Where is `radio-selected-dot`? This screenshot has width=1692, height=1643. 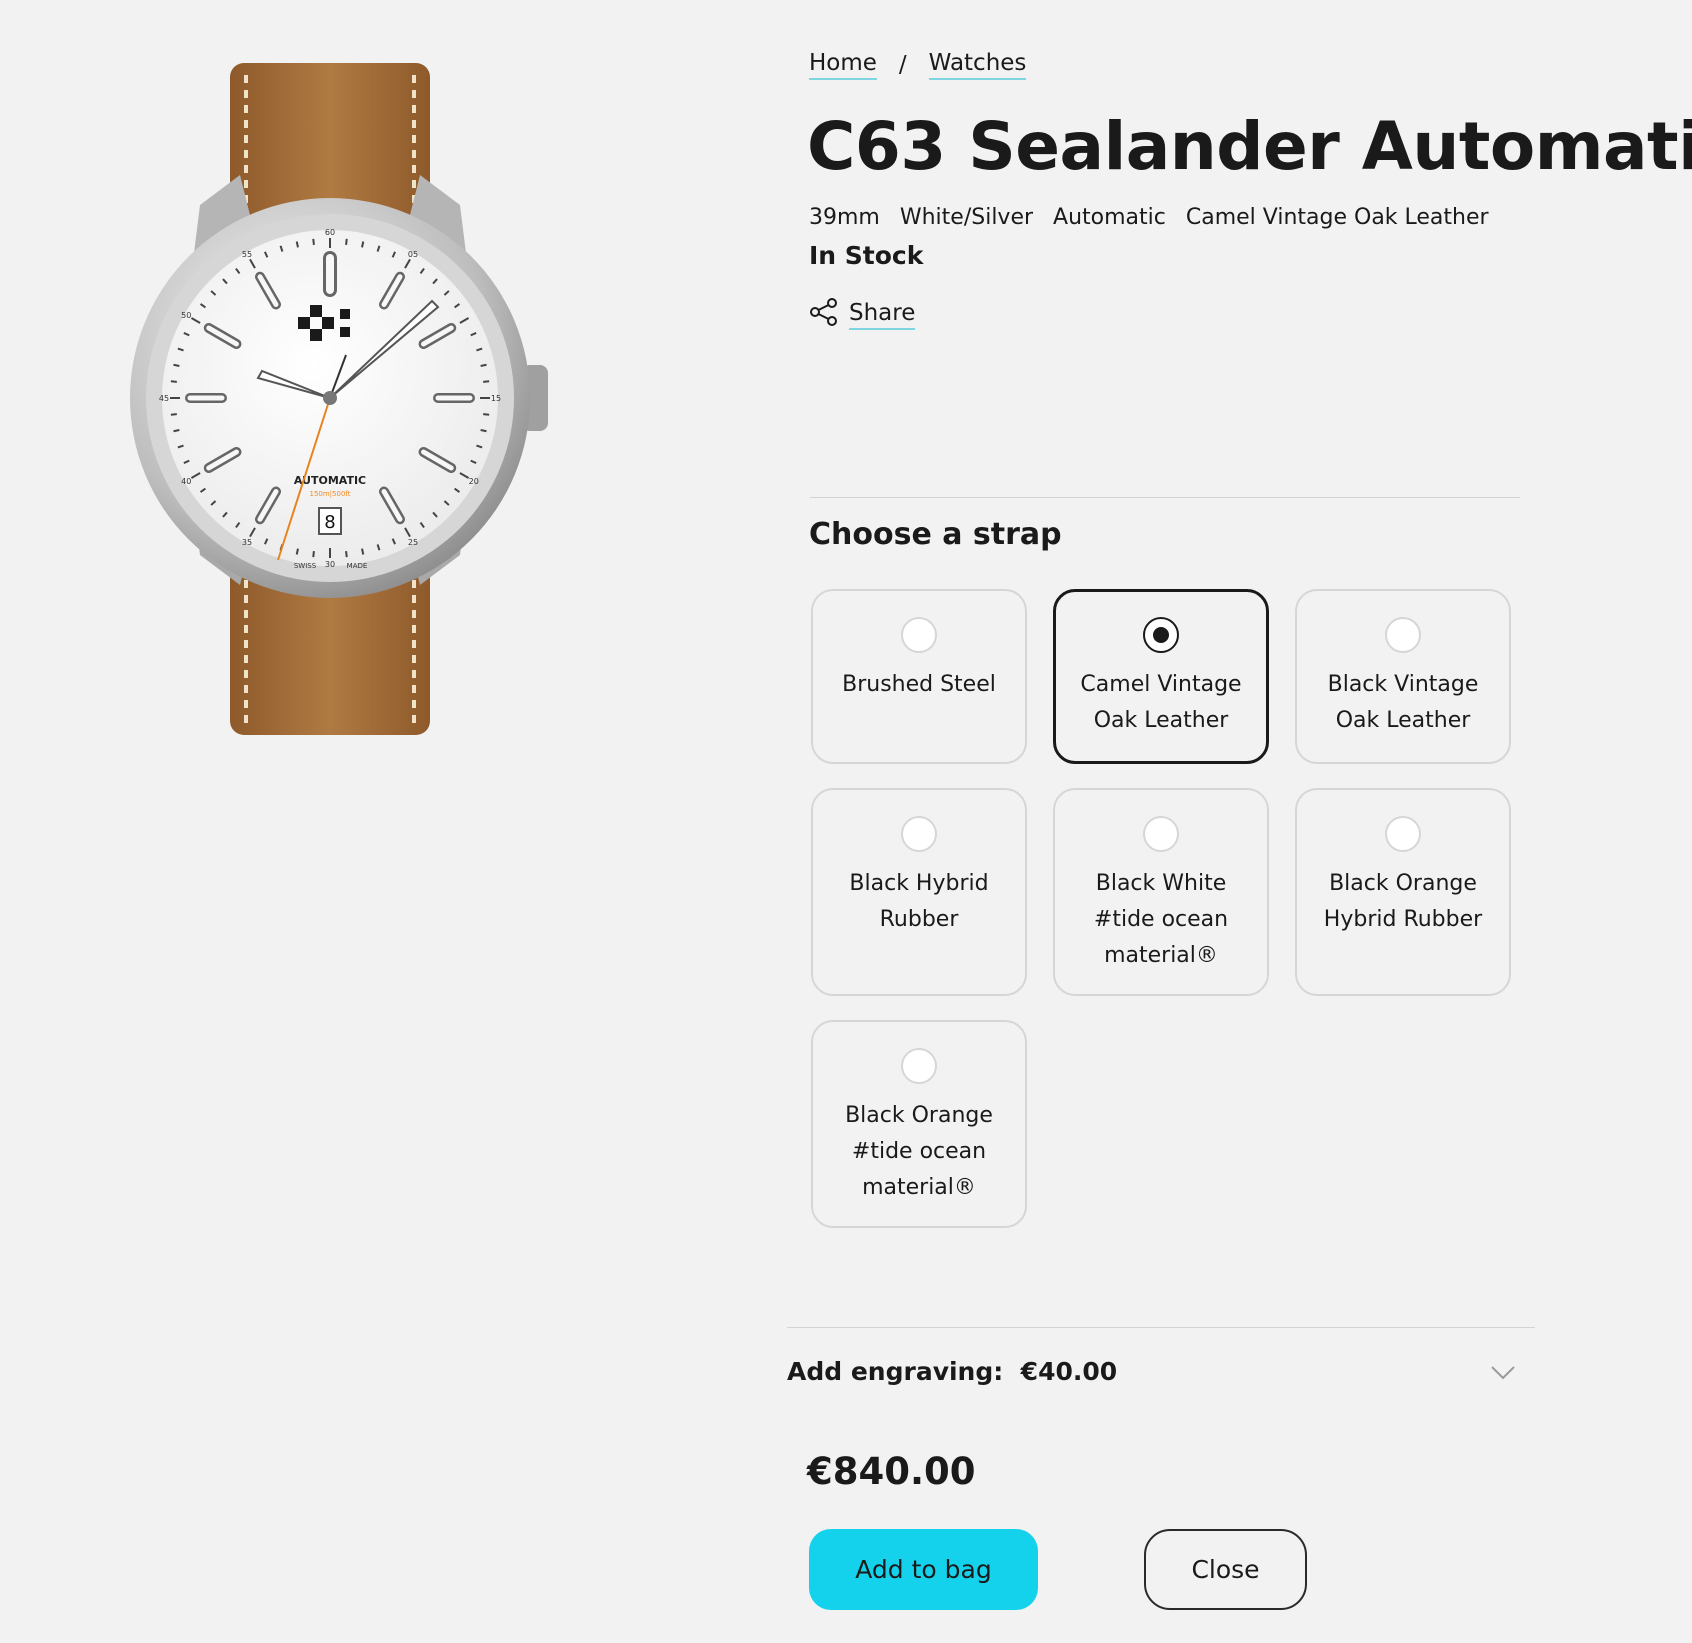
radio-selected-dot is located at coordinates (1161, 635).